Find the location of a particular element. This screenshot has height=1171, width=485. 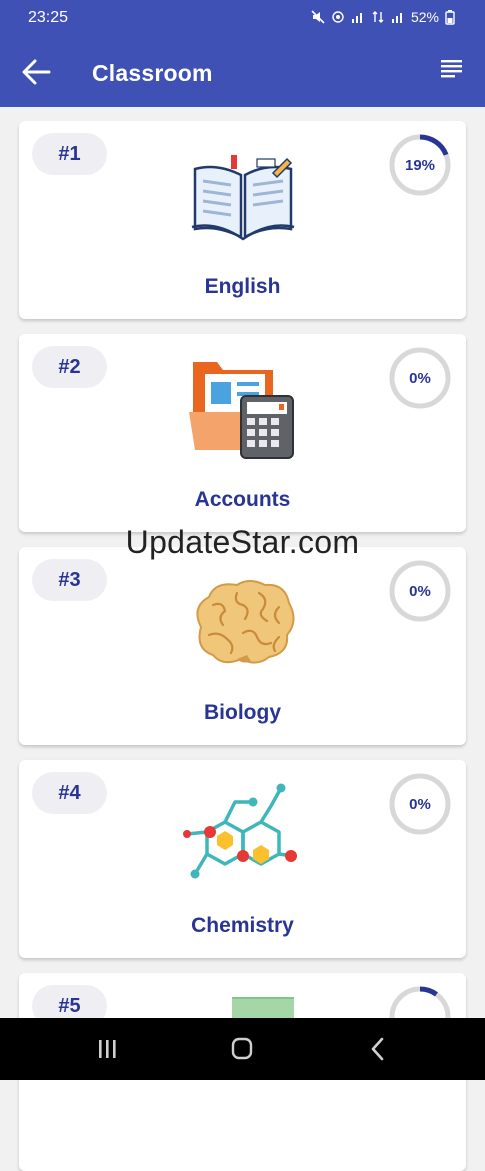

app-bar: 23:25 52% Classroom is located at coordinates (242, 53).